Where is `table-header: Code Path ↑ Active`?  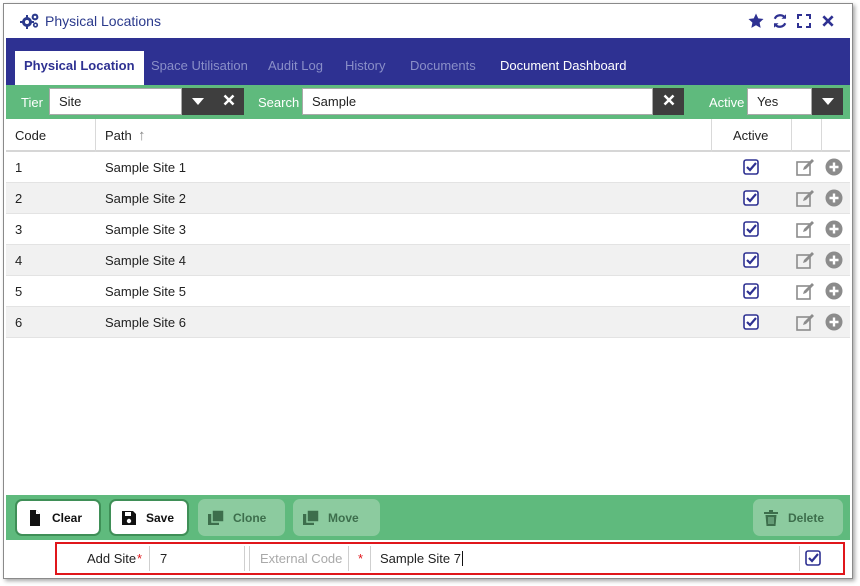 table-header: Code Path ↑ Active is located at coordinates (428, 135).